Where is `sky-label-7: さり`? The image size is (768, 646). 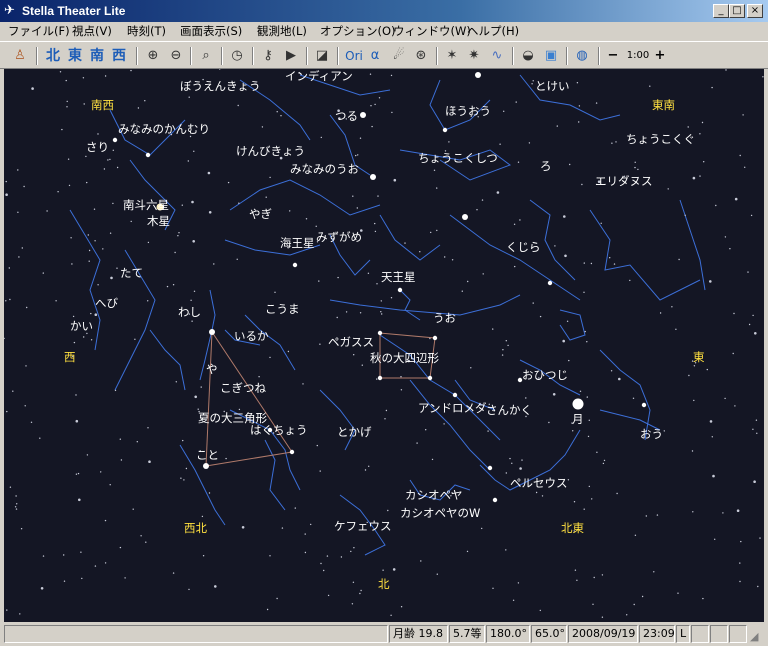
sky-label-7: さり is located at coordinates (97, 147).